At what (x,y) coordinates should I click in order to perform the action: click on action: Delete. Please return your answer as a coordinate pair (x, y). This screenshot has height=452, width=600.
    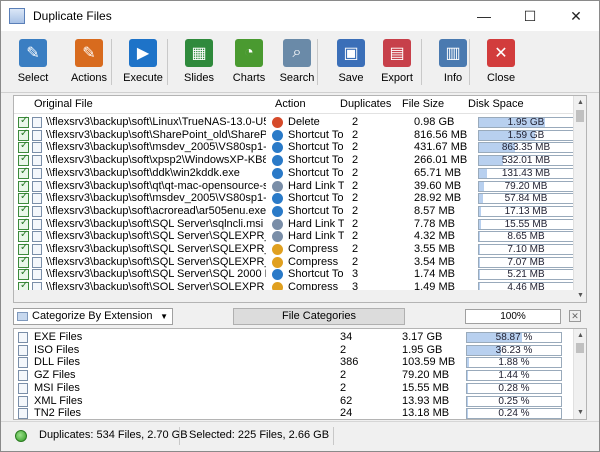
    Looking at the image, I should click on (316, 122).